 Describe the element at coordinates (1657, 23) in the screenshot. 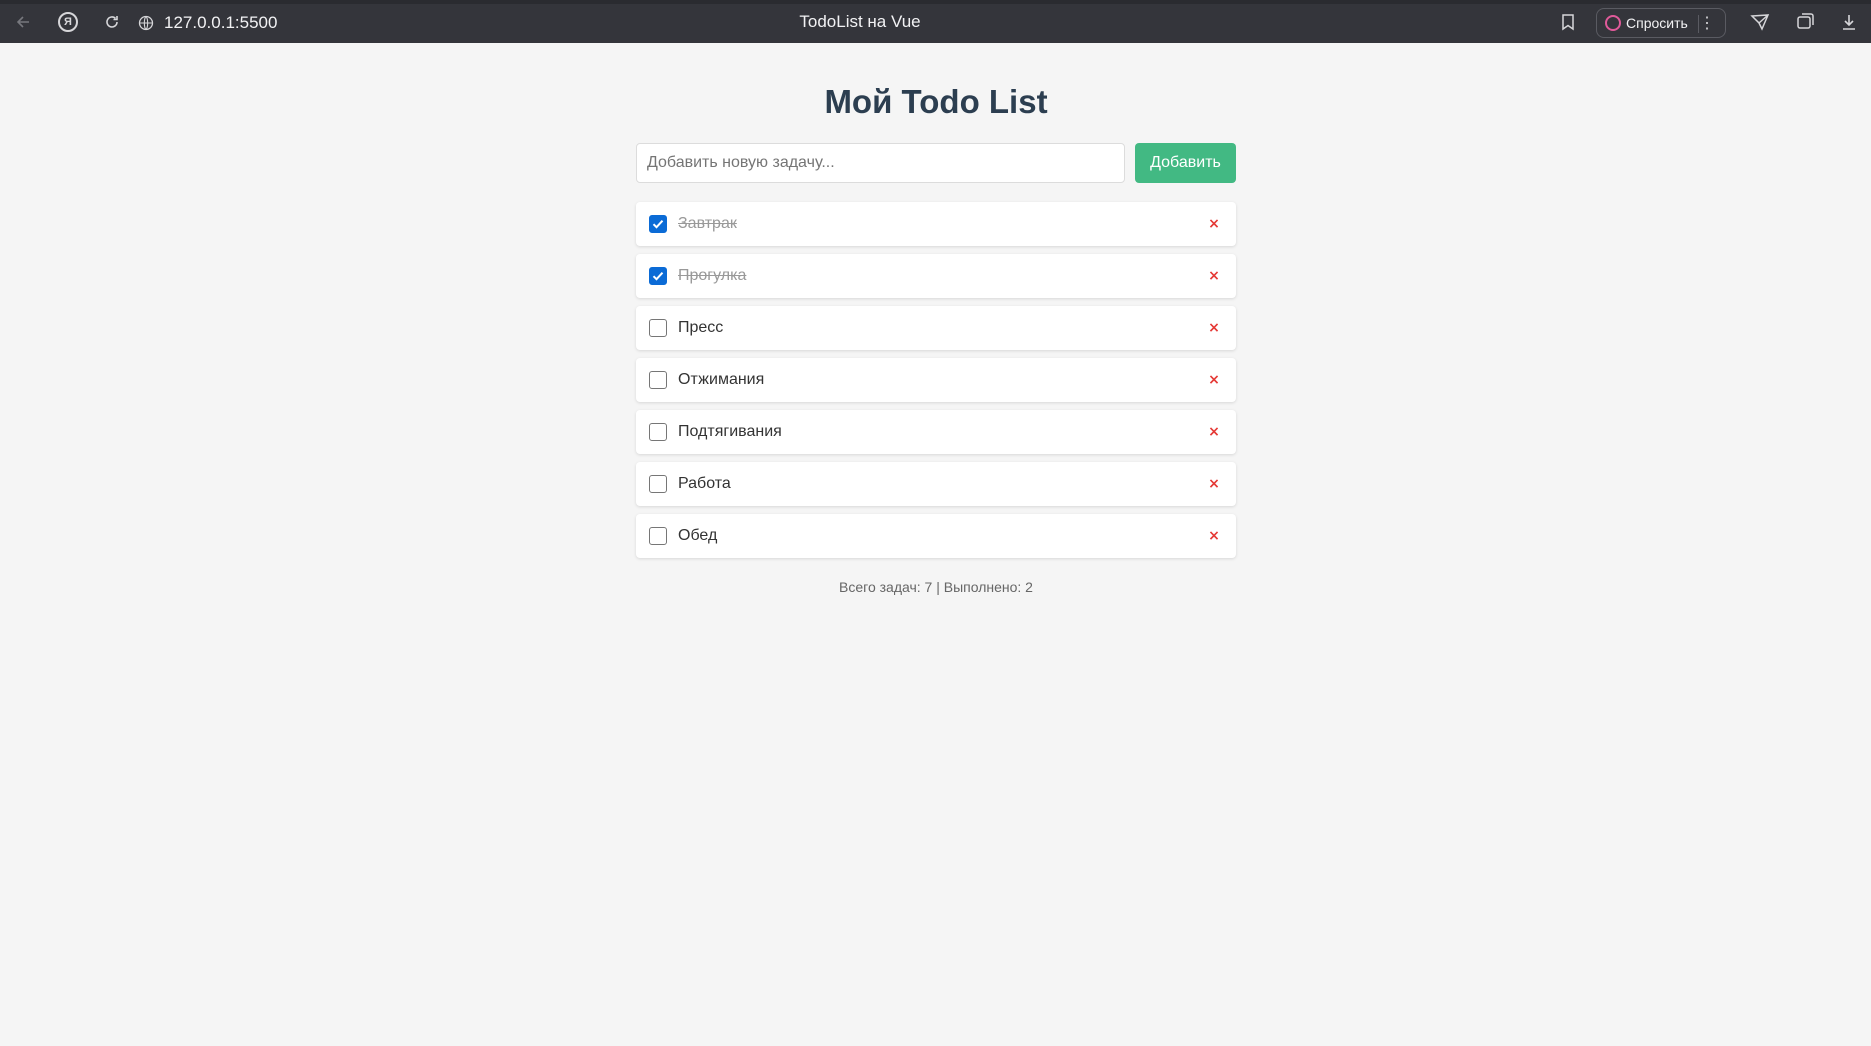

I see `ask-label: Спросить` at that location.